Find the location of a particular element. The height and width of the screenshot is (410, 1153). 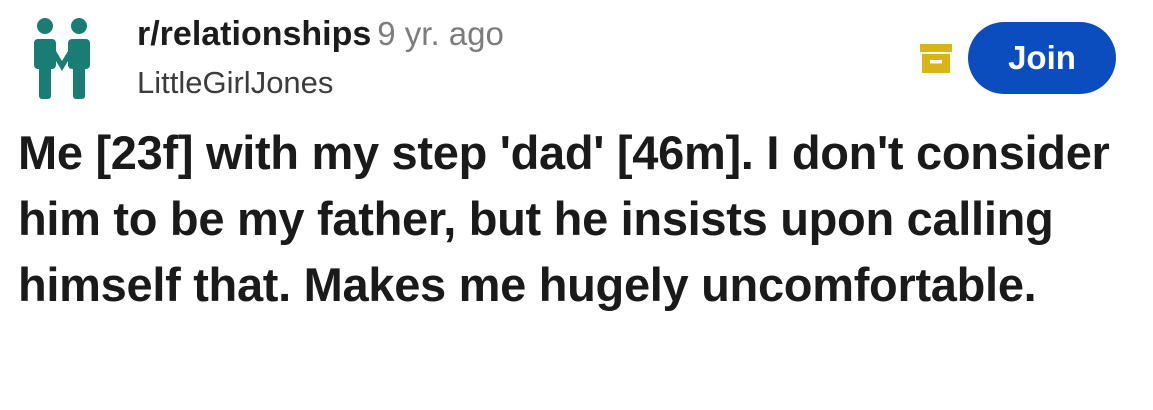

post-meta: r/relationships 9 yr. ago LittleGirlJones is located at coordinates (320, 57).